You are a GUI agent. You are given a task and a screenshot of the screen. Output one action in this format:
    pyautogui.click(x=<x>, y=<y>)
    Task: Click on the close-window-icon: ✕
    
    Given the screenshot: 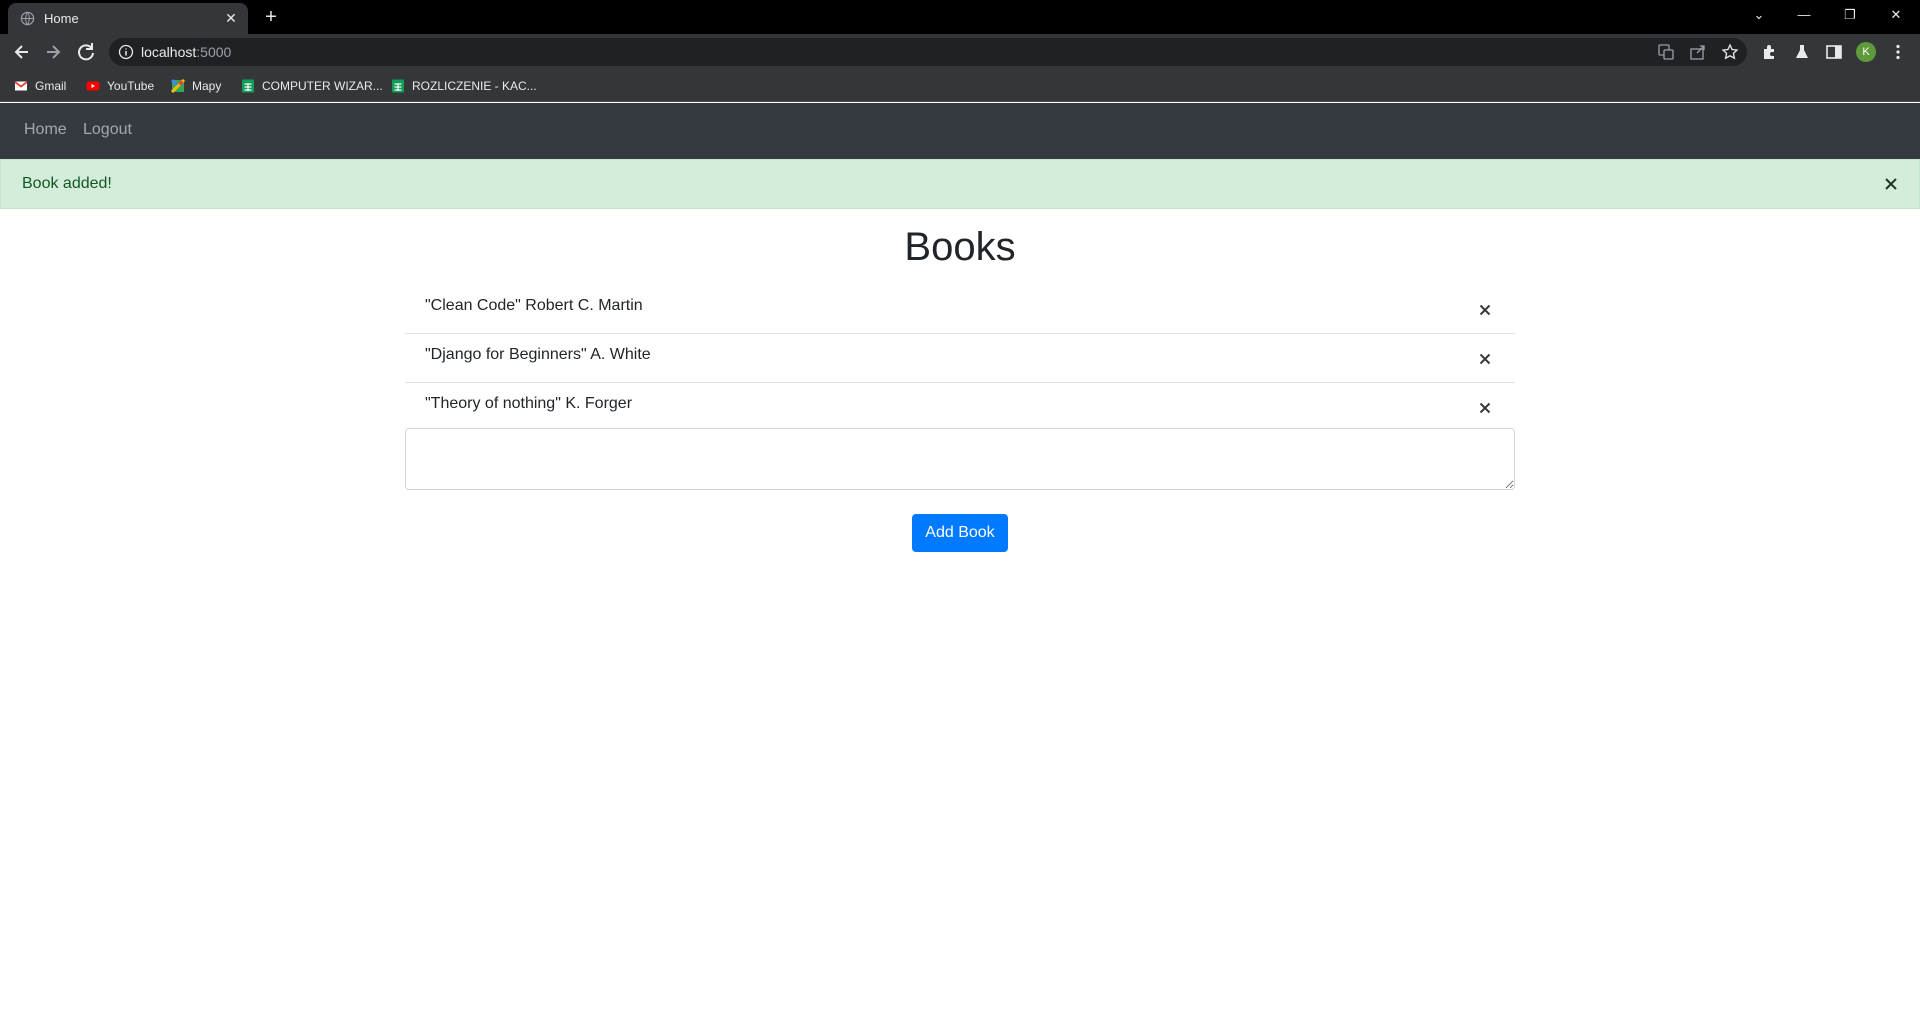 What is the action you would take?
    pyautogui.click(x=1896, y=15)
    